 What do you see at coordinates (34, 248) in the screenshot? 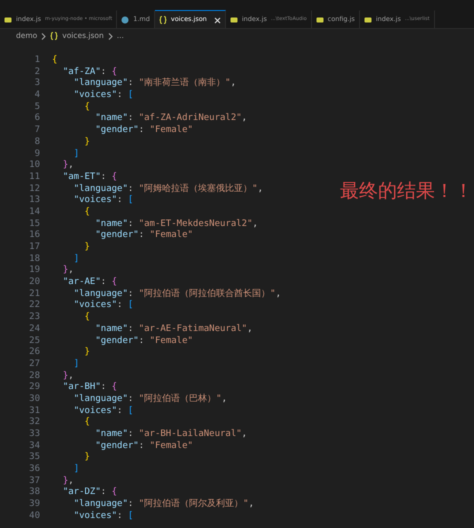
I see `line-number: 17` at bounding box center [34, 248].